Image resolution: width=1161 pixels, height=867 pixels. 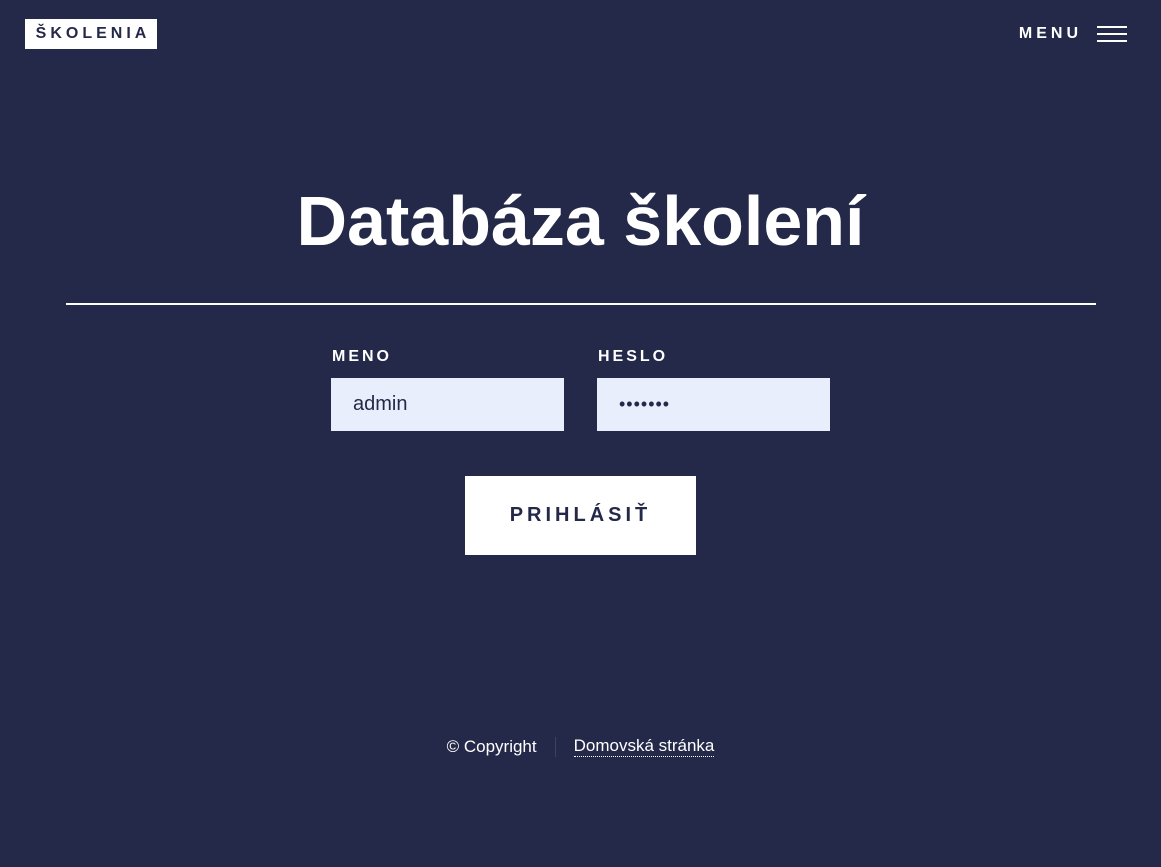 I want to click on home-page-link: Domovská stránka, so click(x=644, y=746).